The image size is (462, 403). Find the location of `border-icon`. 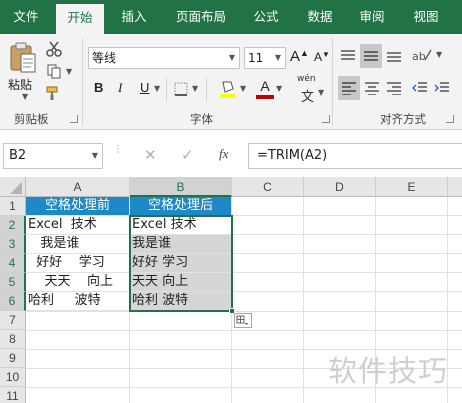

border-icon is located at coordinates (181, 89).